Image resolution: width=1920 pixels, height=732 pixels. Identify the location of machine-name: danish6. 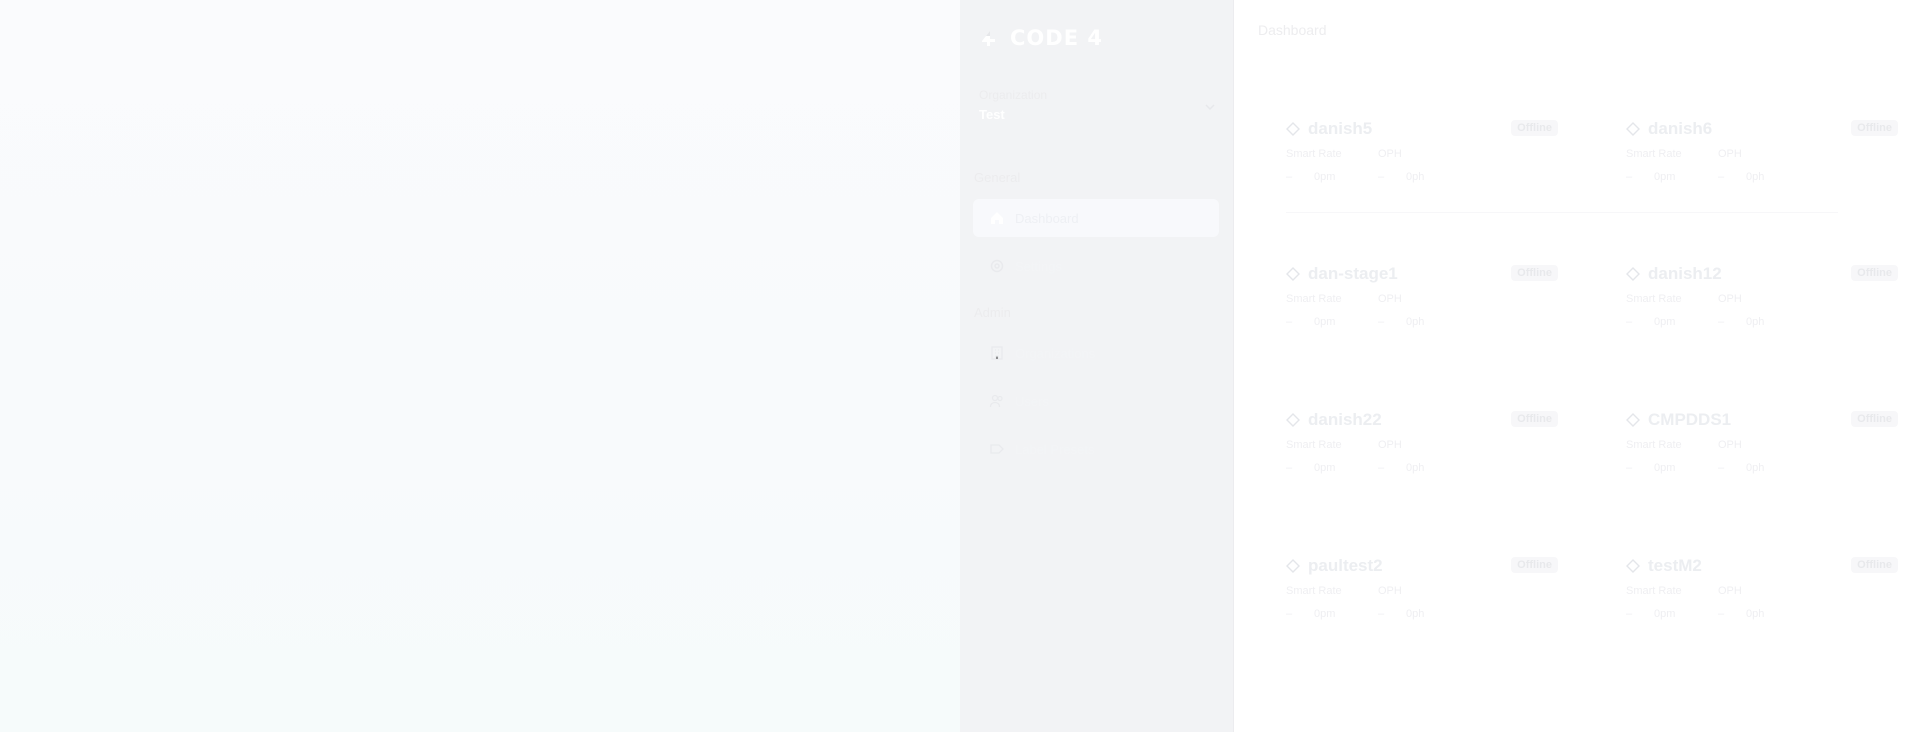
(1680, 129).